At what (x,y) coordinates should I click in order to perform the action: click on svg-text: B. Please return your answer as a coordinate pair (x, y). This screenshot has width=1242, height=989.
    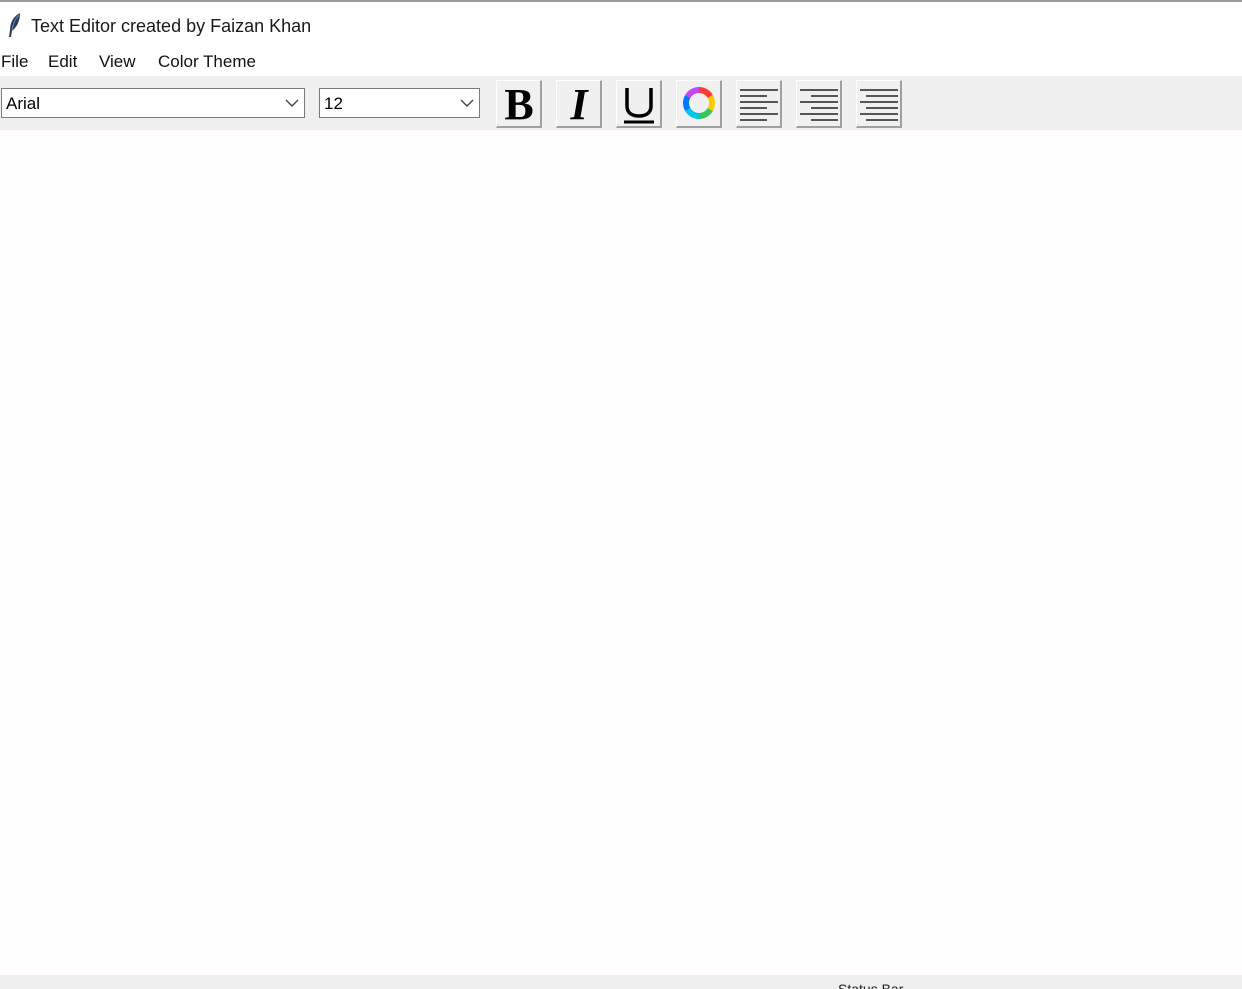
    Looking at the image, I should click on (518, 104).